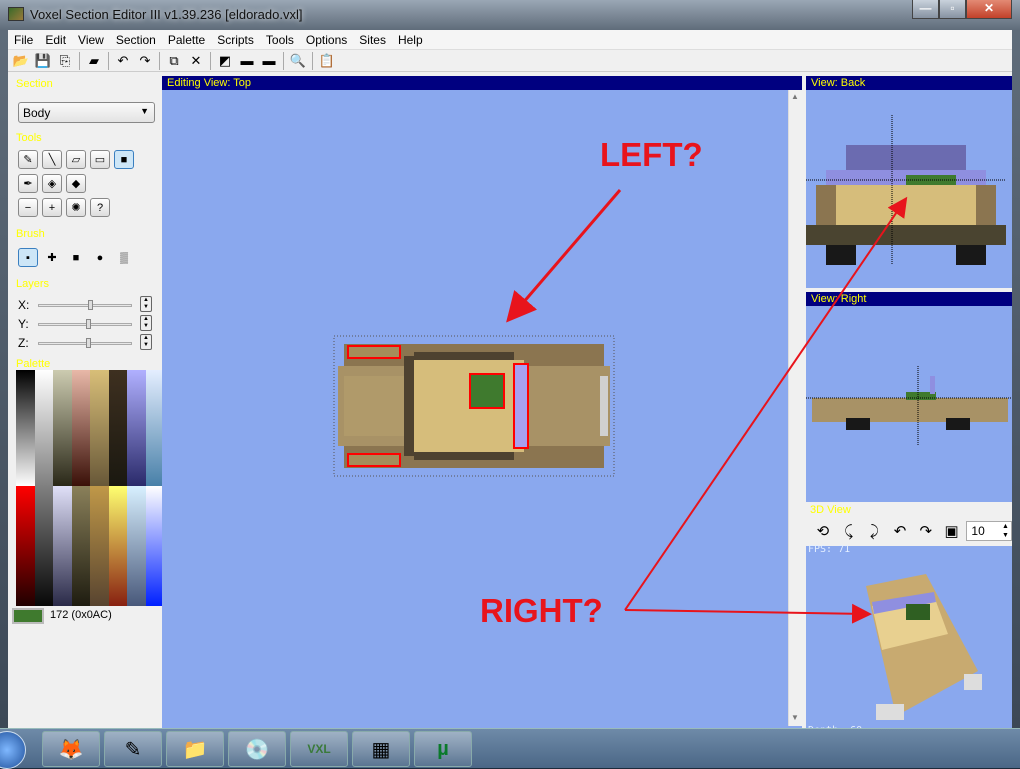 The height and width of the screenshot is (769, 1020). Describe the element at coordinates (909, 299) in the screenshot. I see `right-view-header: View: Right` at that location.